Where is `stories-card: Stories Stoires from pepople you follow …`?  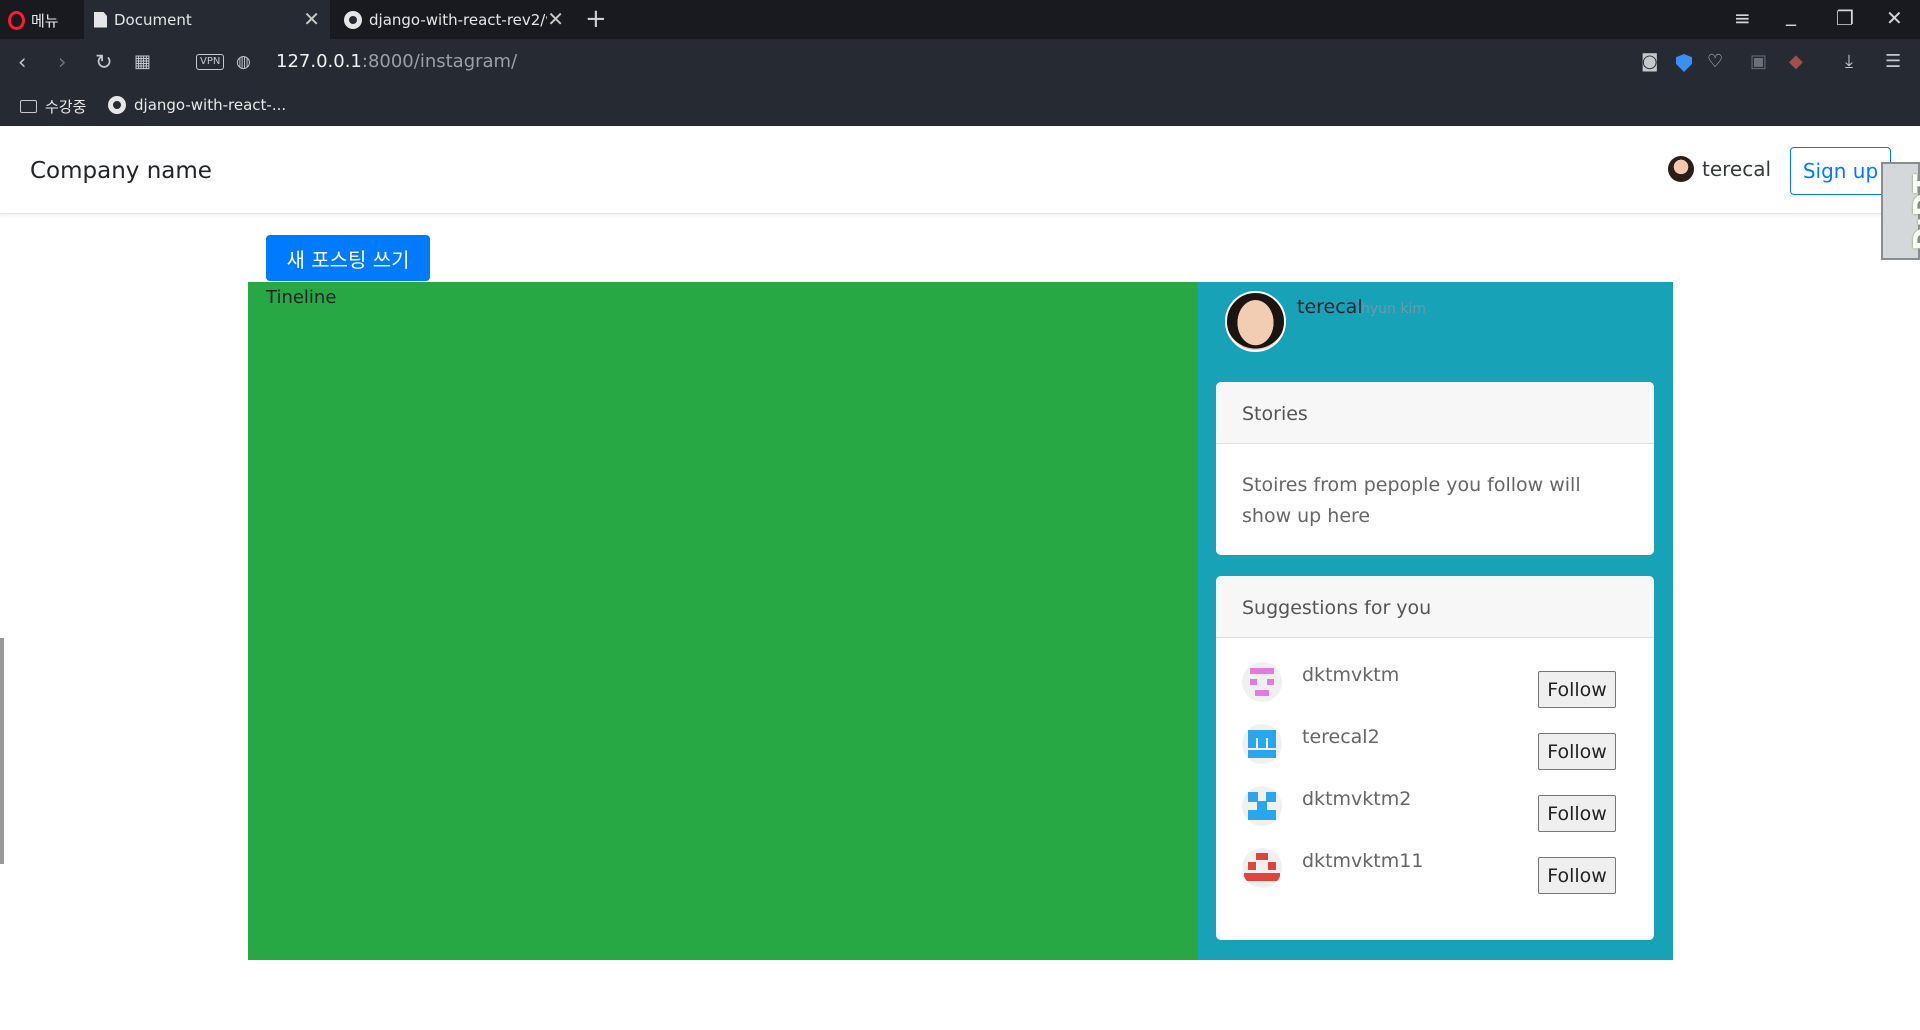
stories-card: Stories Stoires from pepople you follow … is located at coordinates (1435, 468).